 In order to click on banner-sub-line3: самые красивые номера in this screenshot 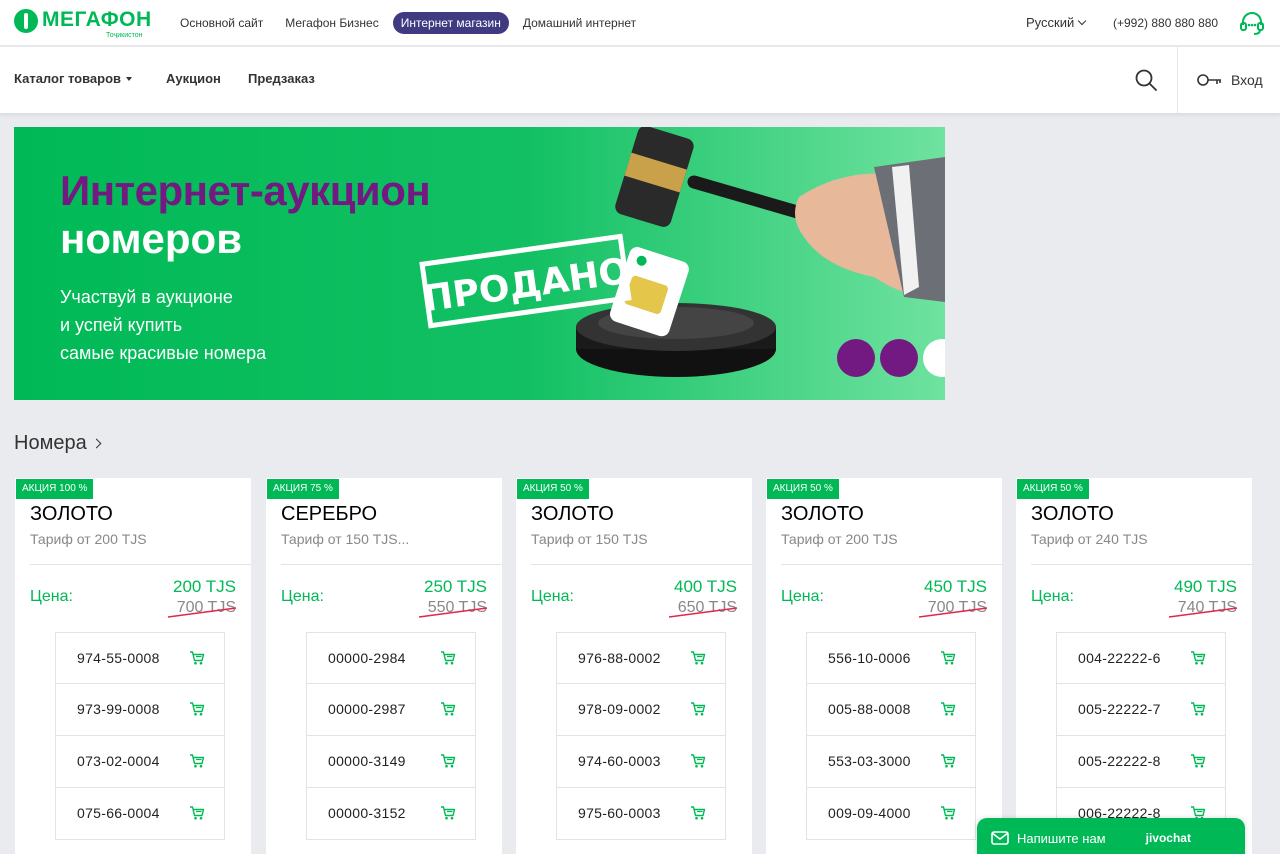, I will do `click(163, 353)`.